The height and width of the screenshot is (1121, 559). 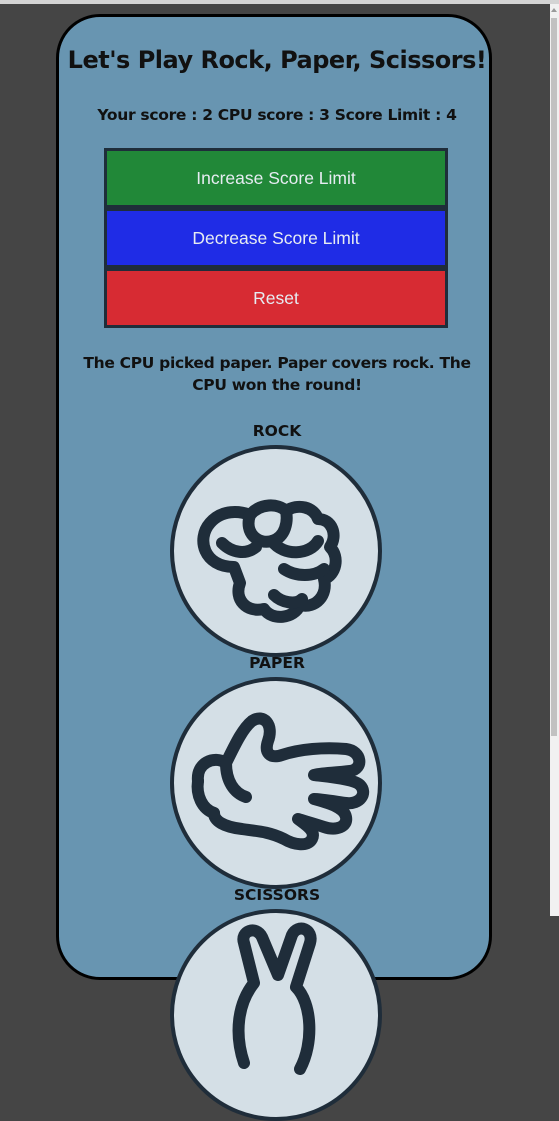 What do you see at coordinates (269, 561) in the screenshot?
I see `rock-hand-icon` at bounding box center [269, 561].